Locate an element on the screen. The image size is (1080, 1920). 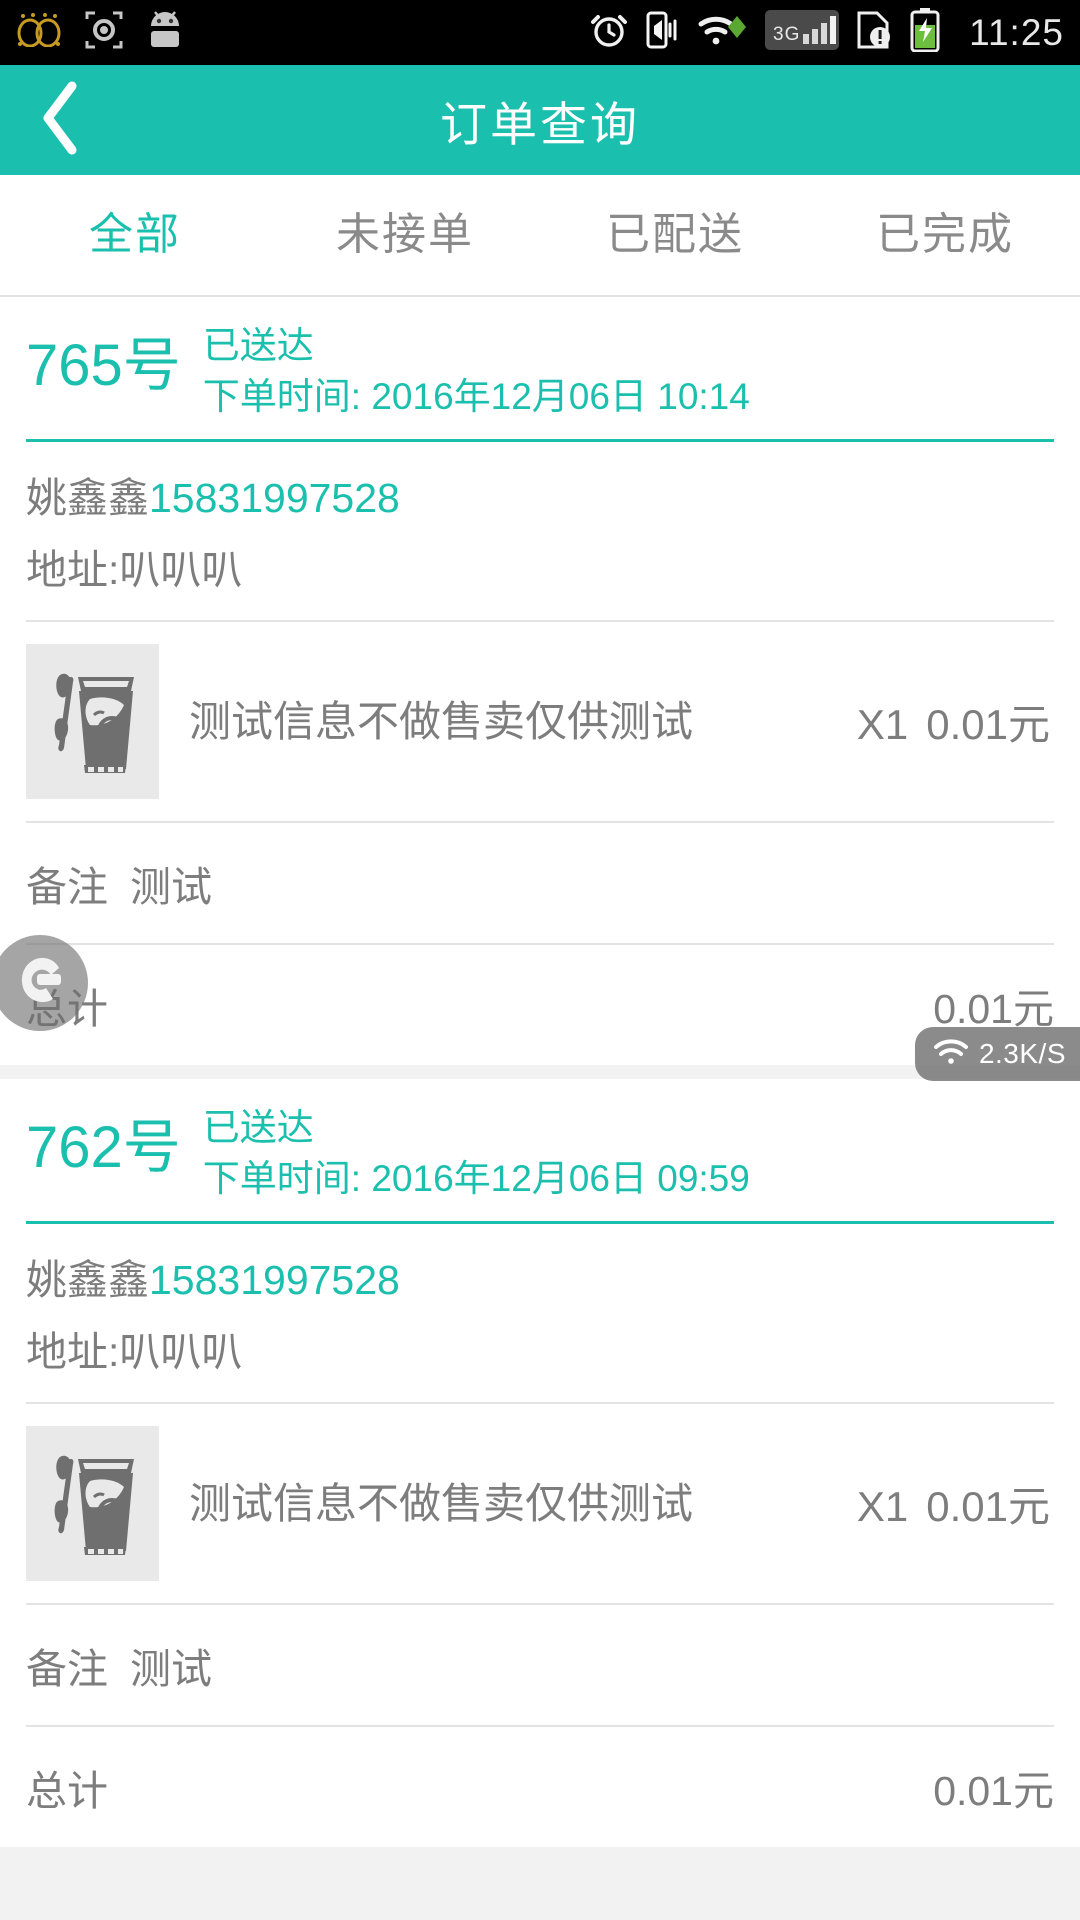
alarm-clock-icon is located at coordinates (609, 32).